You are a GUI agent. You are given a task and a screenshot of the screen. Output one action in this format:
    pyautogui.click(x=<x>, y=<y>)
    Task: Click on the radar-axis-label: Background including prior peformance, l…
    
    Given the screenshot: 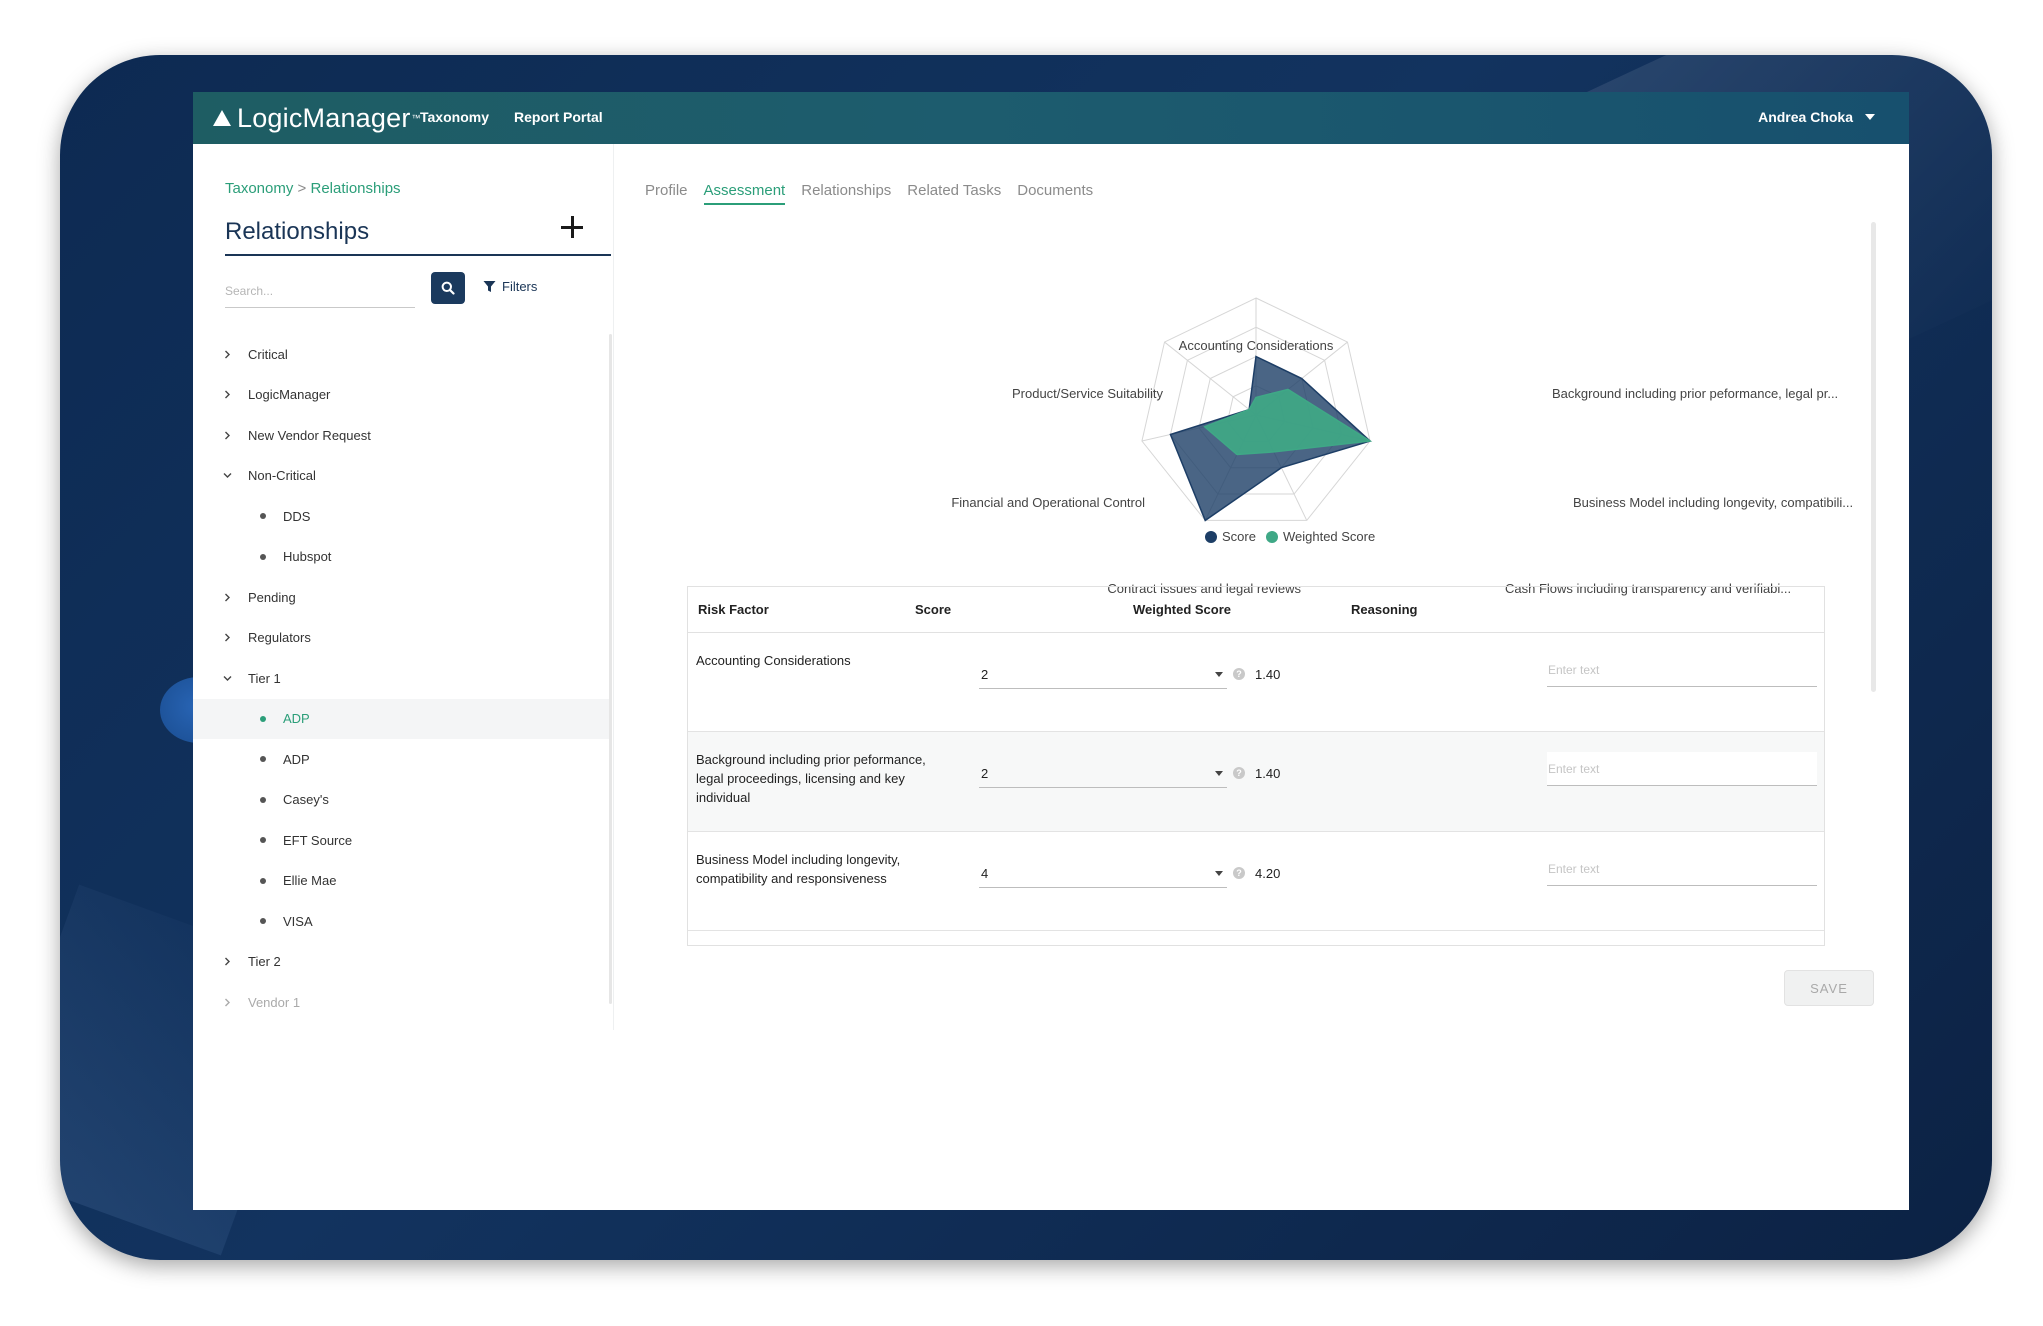 What is the action you would take?
    pyautogui.click(x=1695, y=393)
    